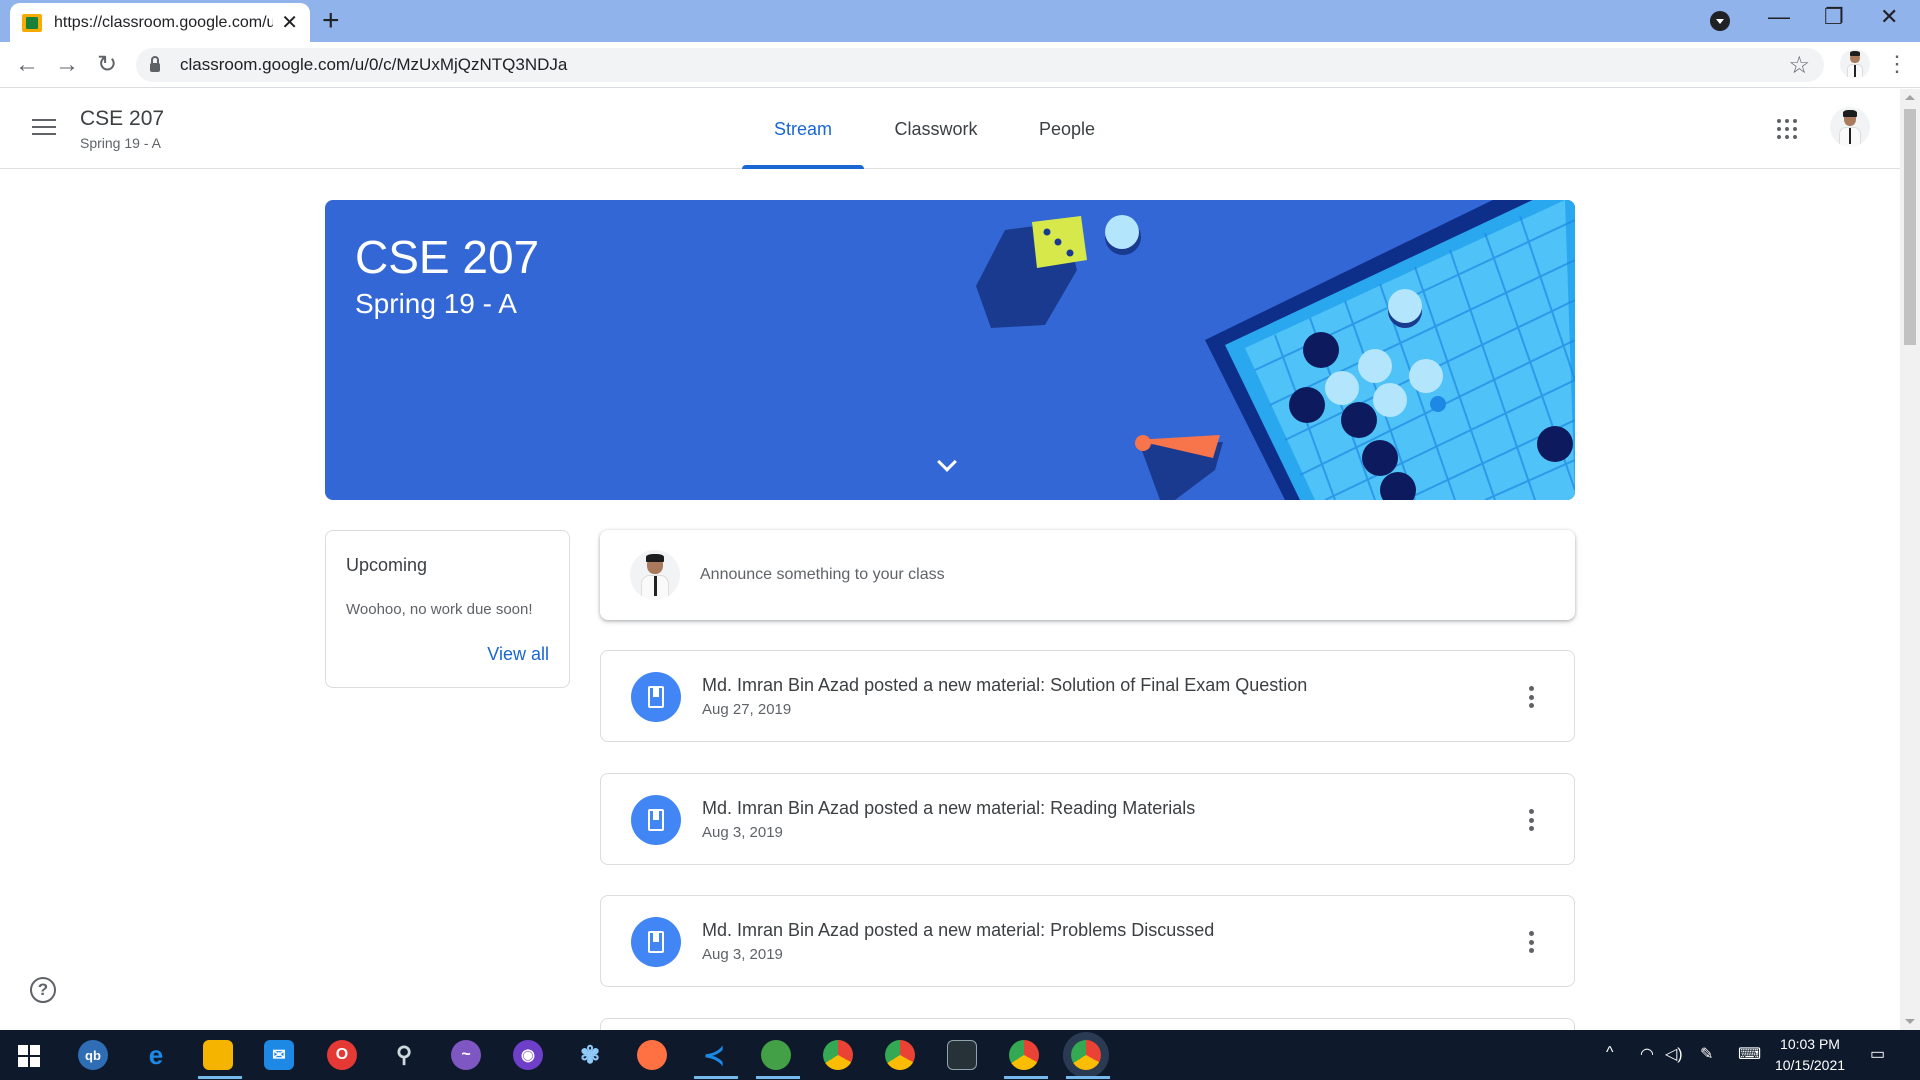 This screenshot has width=1920, height=1080. I want to click on pen-icon: ✎, so click(1706, 1054).